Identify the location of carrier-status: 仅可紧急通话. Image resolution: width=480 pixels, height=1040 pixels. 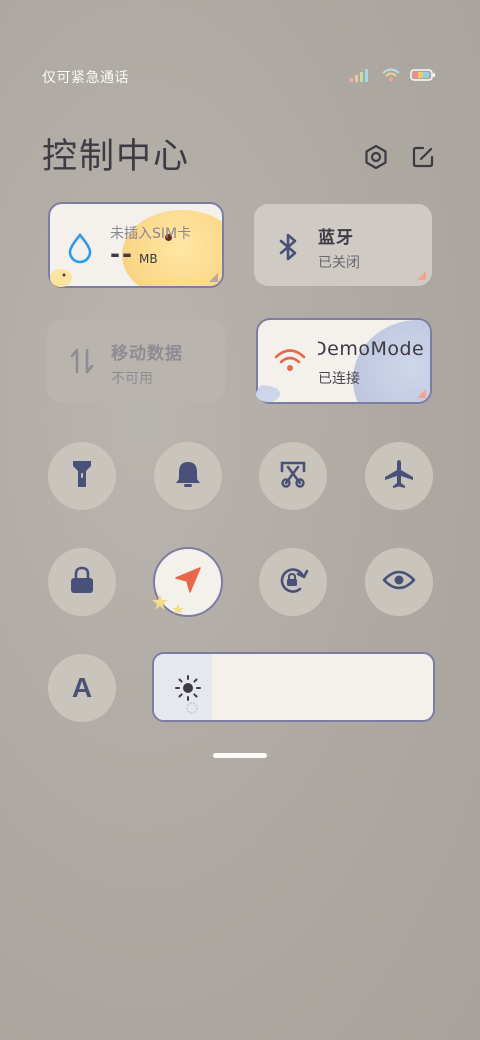
(85, 78).